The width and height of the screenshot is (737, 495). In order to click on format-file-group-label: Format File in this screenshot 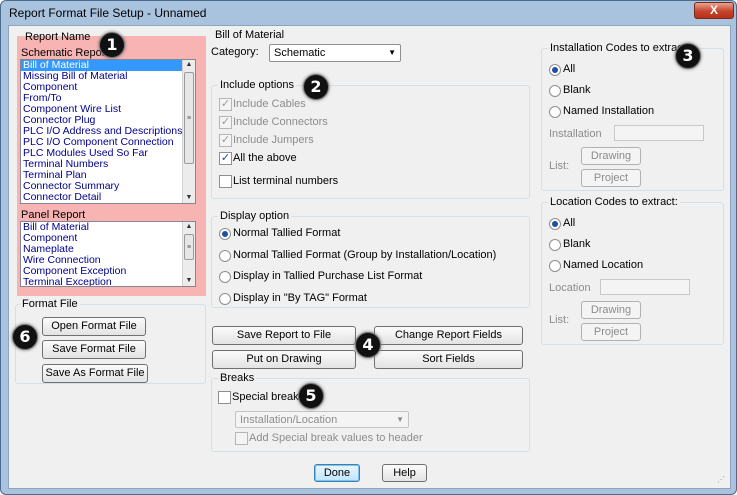, I will do `click(50, 304)`.